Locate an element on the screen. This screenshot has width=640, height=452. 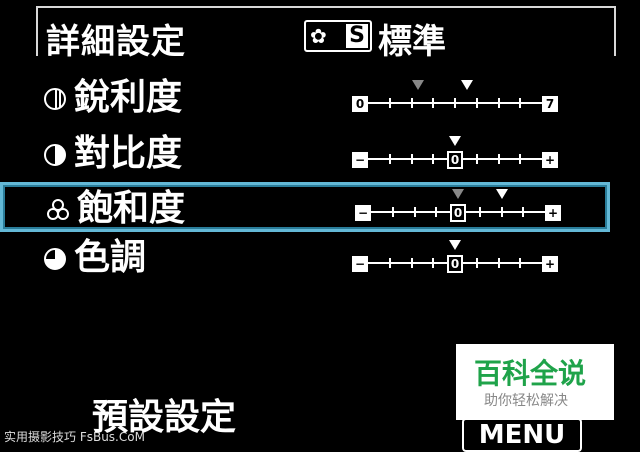
picture-style-letter: S is located at coordinates (357, 36).